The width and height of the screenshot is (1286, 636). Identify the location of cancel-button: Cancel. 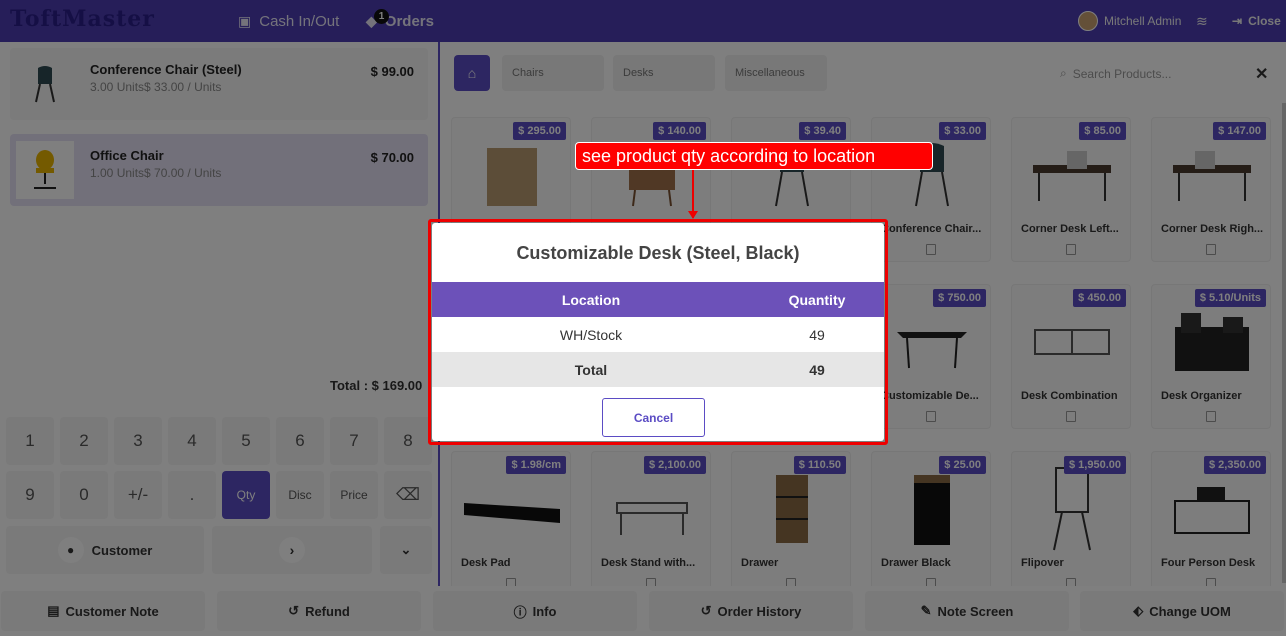
(653, 417).